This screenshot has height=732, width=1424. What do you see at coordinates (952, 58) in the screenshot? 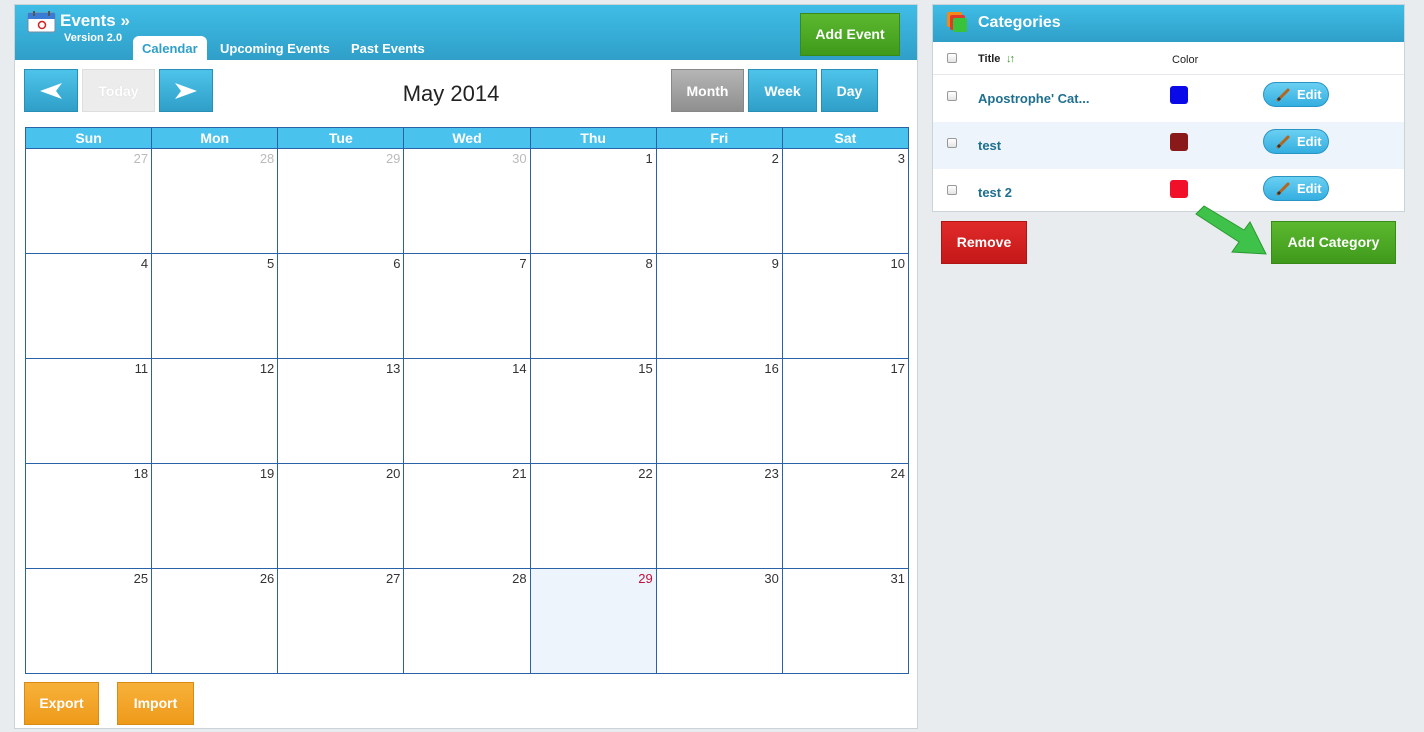
I see `select-all-checkbox` at bounding box center [952, 58].